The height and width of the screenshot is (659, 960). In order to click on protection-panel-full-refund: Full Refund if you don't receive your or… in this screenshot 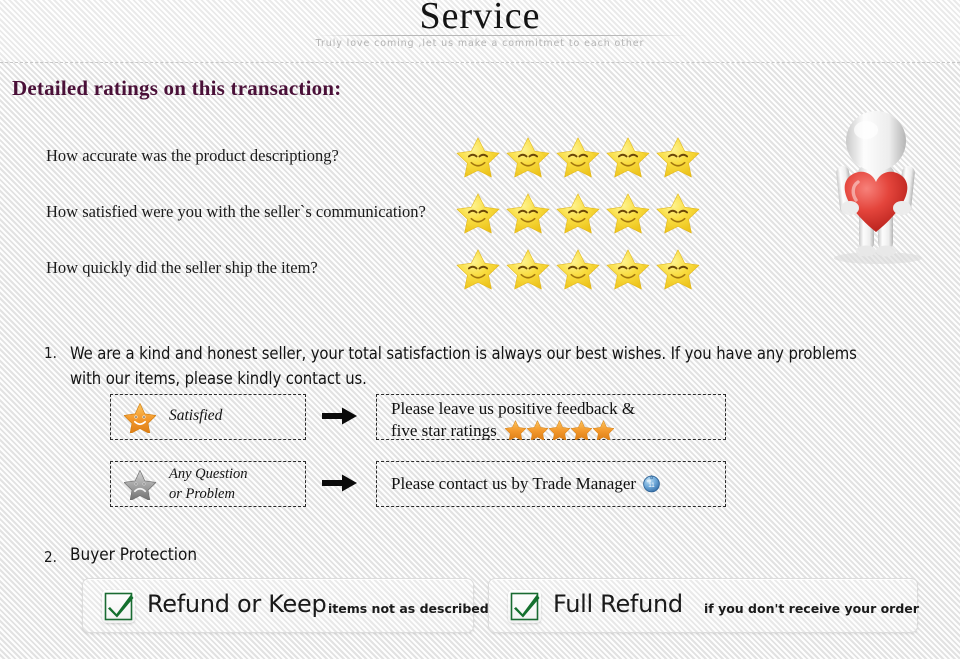, I will do `click(703, 605)`.